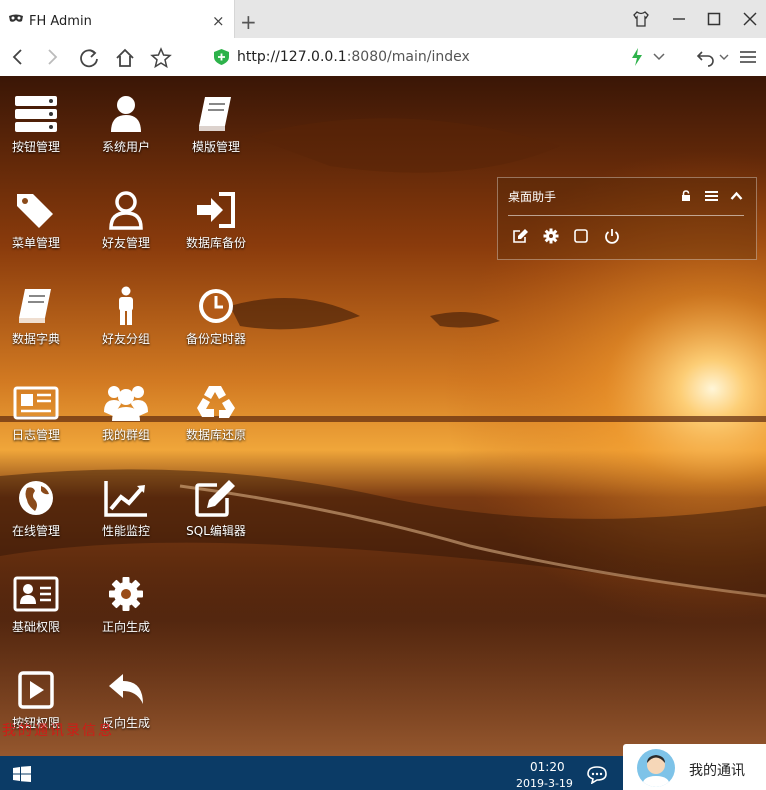 The width and height of the screenshot is (766, 790). I want to click on address-bar: http://127.0.0.1:8080/main/index, so click(436, 57).